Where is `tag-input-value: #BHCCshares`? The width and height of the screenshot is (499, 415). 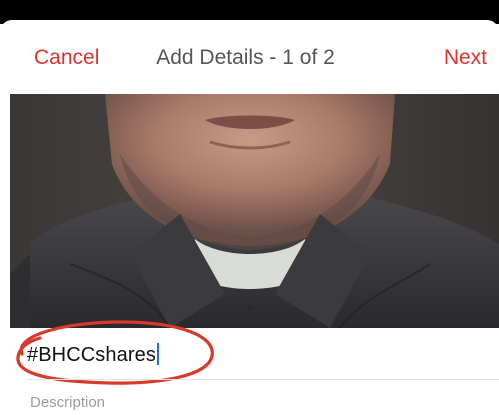 tag-input-value: #BHCCshares is located at coordinates (91, 355).